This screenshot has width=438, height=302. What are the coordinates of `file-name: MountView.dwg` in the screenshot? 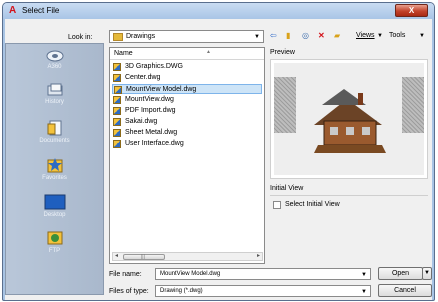 It's located at (149, 99).